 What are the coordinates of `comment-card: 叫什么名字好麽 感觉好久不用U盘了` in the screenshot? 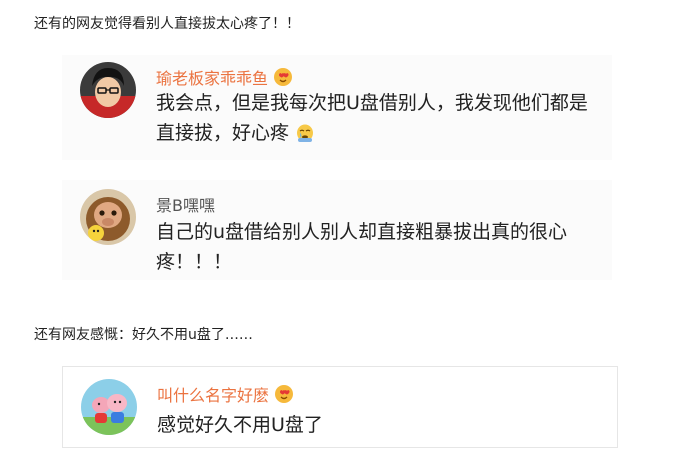 It's located at (340, 407).